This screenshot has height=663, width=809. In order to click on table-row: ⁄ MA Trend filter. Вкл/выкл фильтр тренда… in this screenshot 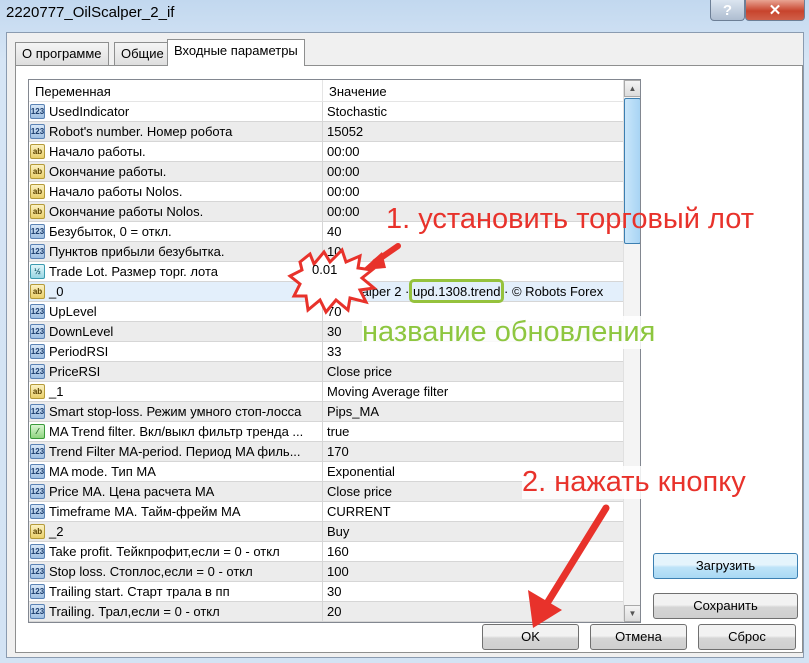, I will do `click(326, 432)`.